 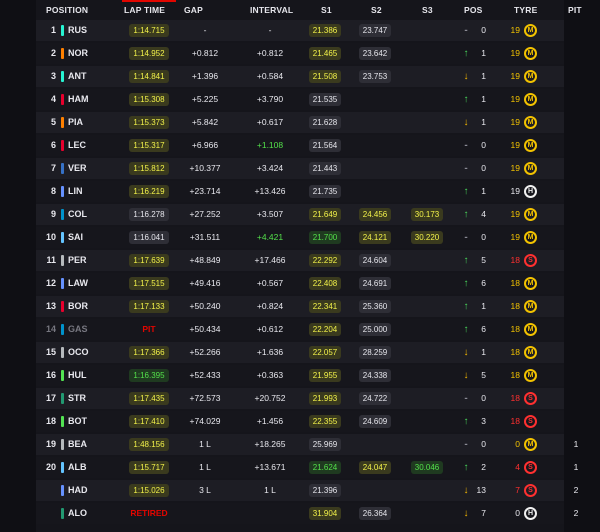 I want to click on header-s3: S3, so click(x=427, y=10).